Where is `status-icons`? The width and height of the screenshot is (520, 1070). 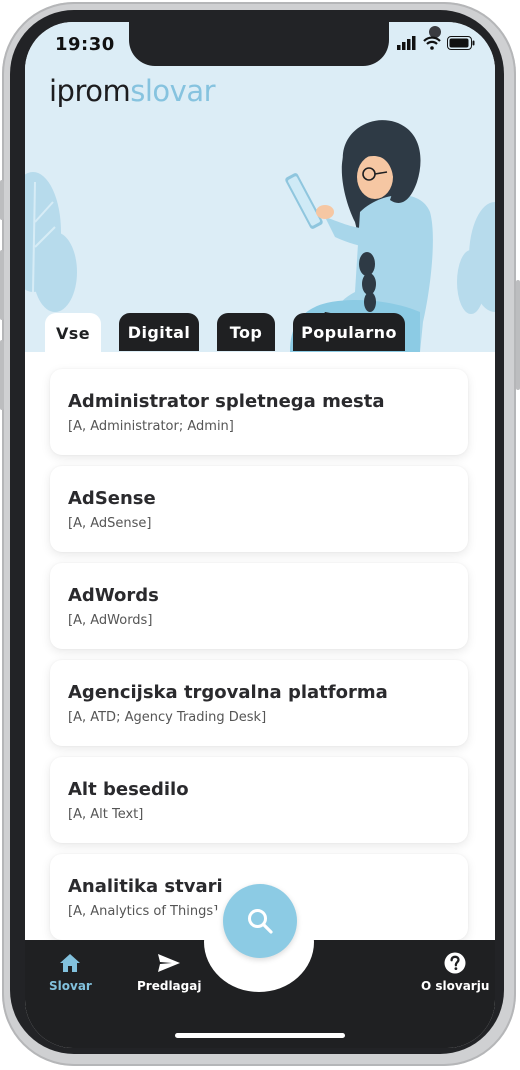 status-icons is located at coordinates (436, 43).